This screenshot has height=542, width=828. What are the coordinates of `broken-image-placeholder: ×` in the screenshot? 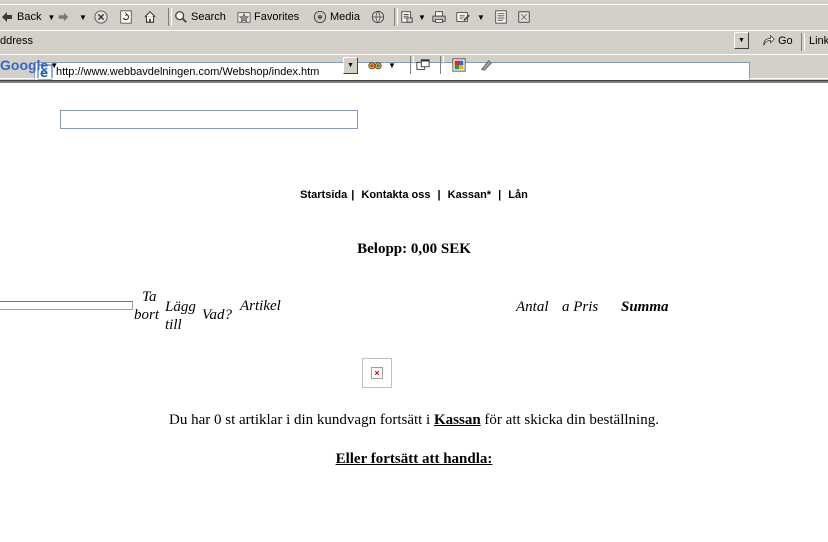 It's located at (377, 373).